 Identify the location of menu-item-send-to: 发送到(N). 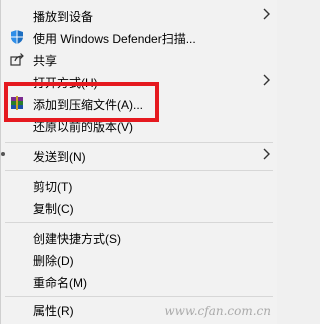
(139, 155).